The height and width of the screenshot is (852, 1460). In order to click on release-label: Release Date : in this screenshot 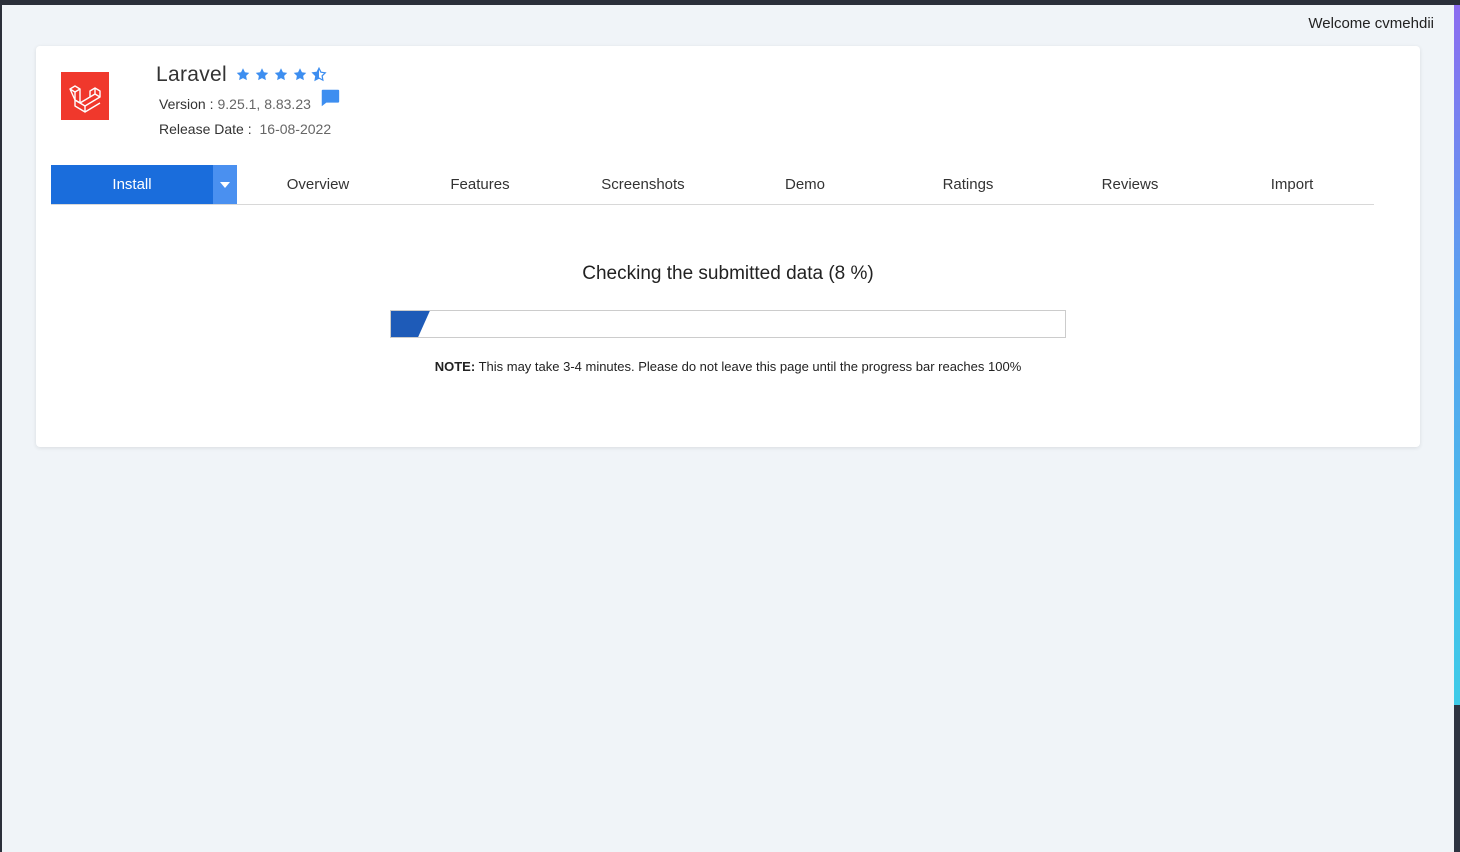, I will do `click(205, 129)`.